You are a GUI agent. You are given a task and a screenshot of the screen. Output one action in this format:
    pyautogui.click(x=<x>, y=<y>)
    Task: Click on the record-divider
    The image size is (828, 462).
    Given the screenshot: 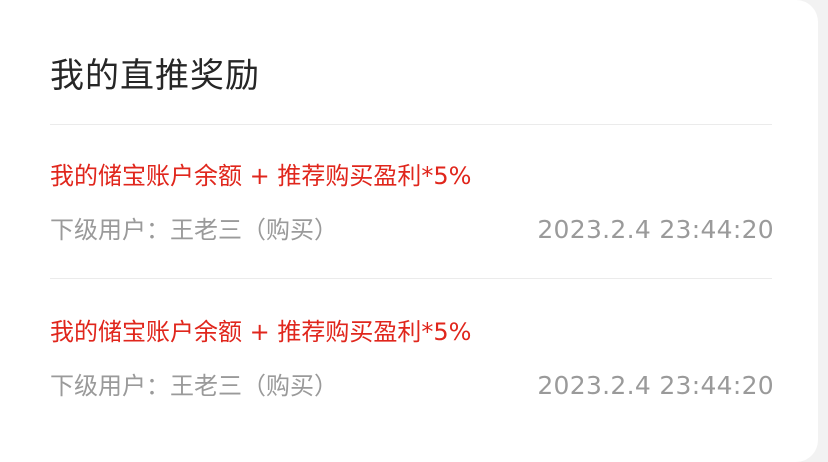 What is the action you would take?
    pyautogui.click(x=411, y=278)
    